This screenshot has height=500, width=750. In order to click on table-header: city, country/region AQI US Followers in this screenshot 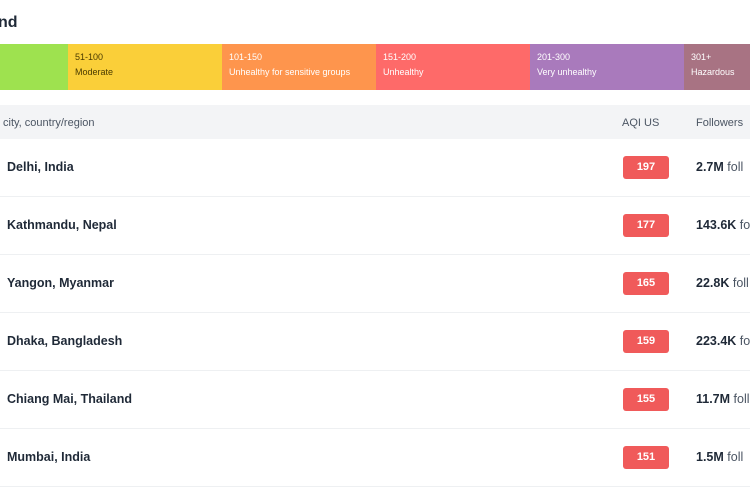, I will do `click(375, 122)`.